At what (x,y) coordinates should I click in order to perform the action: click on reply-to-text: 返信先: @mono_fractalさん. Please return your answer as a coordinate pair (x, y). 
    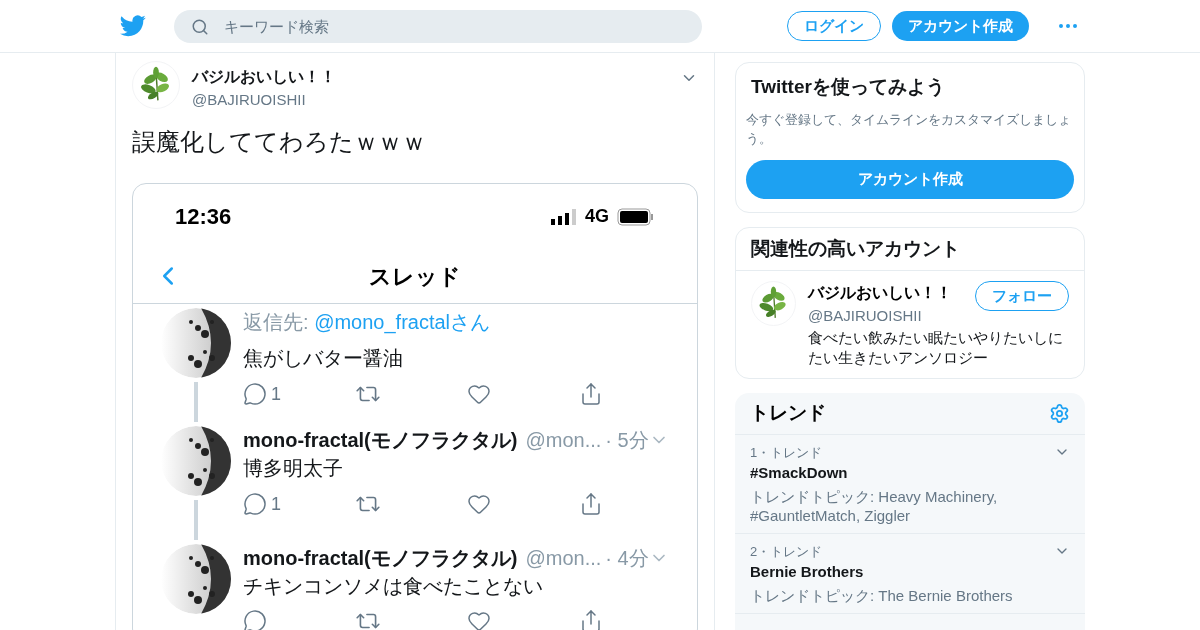
    Looking at the image, I should click on (367, 322).